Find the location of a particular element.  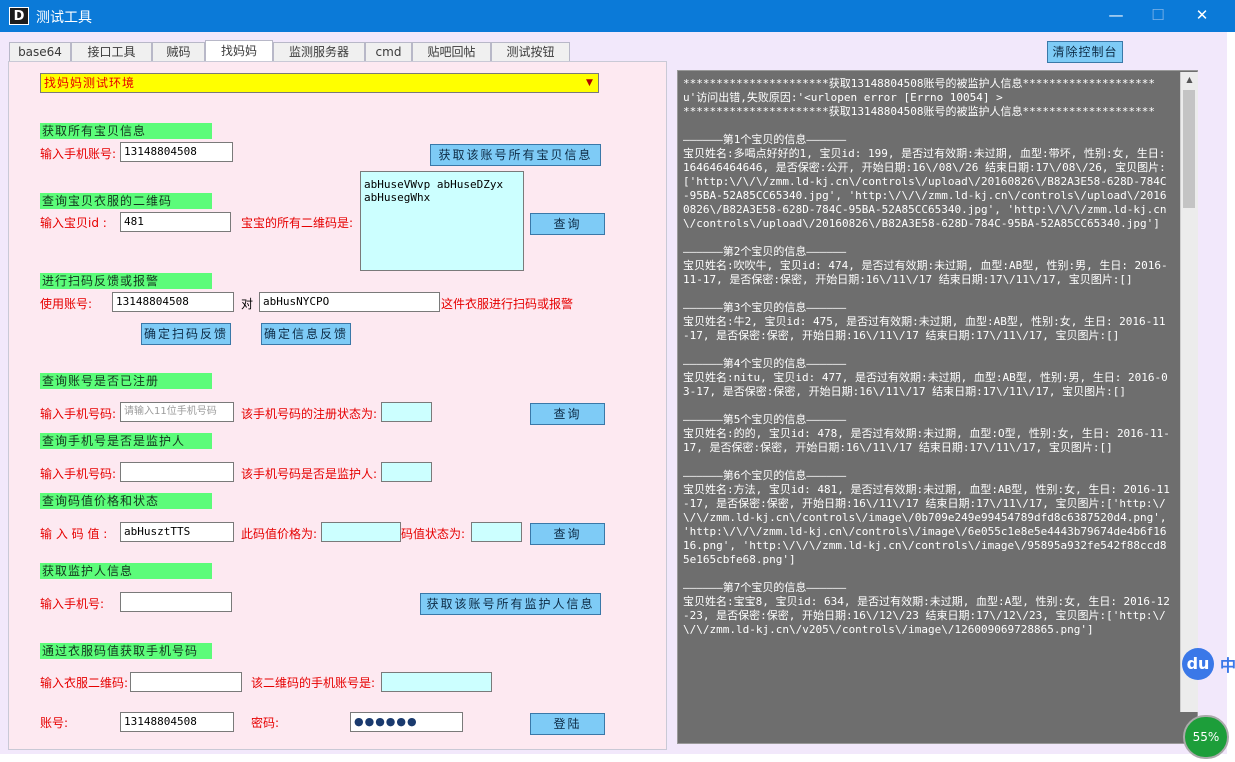

get-babies-button: 获取该账号所有宝贝信息 is located at coordinates (515, 155).